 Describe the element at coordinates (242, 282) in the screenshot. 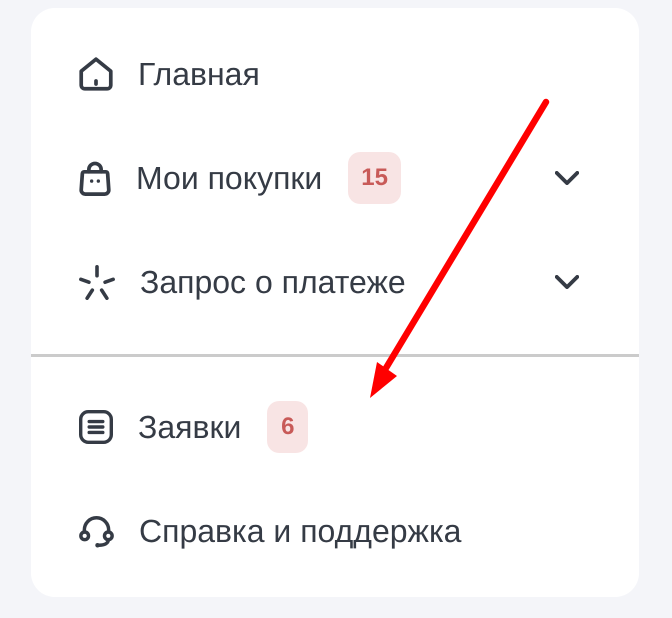

I see `menu-link: Запрос о платеже` at that location.